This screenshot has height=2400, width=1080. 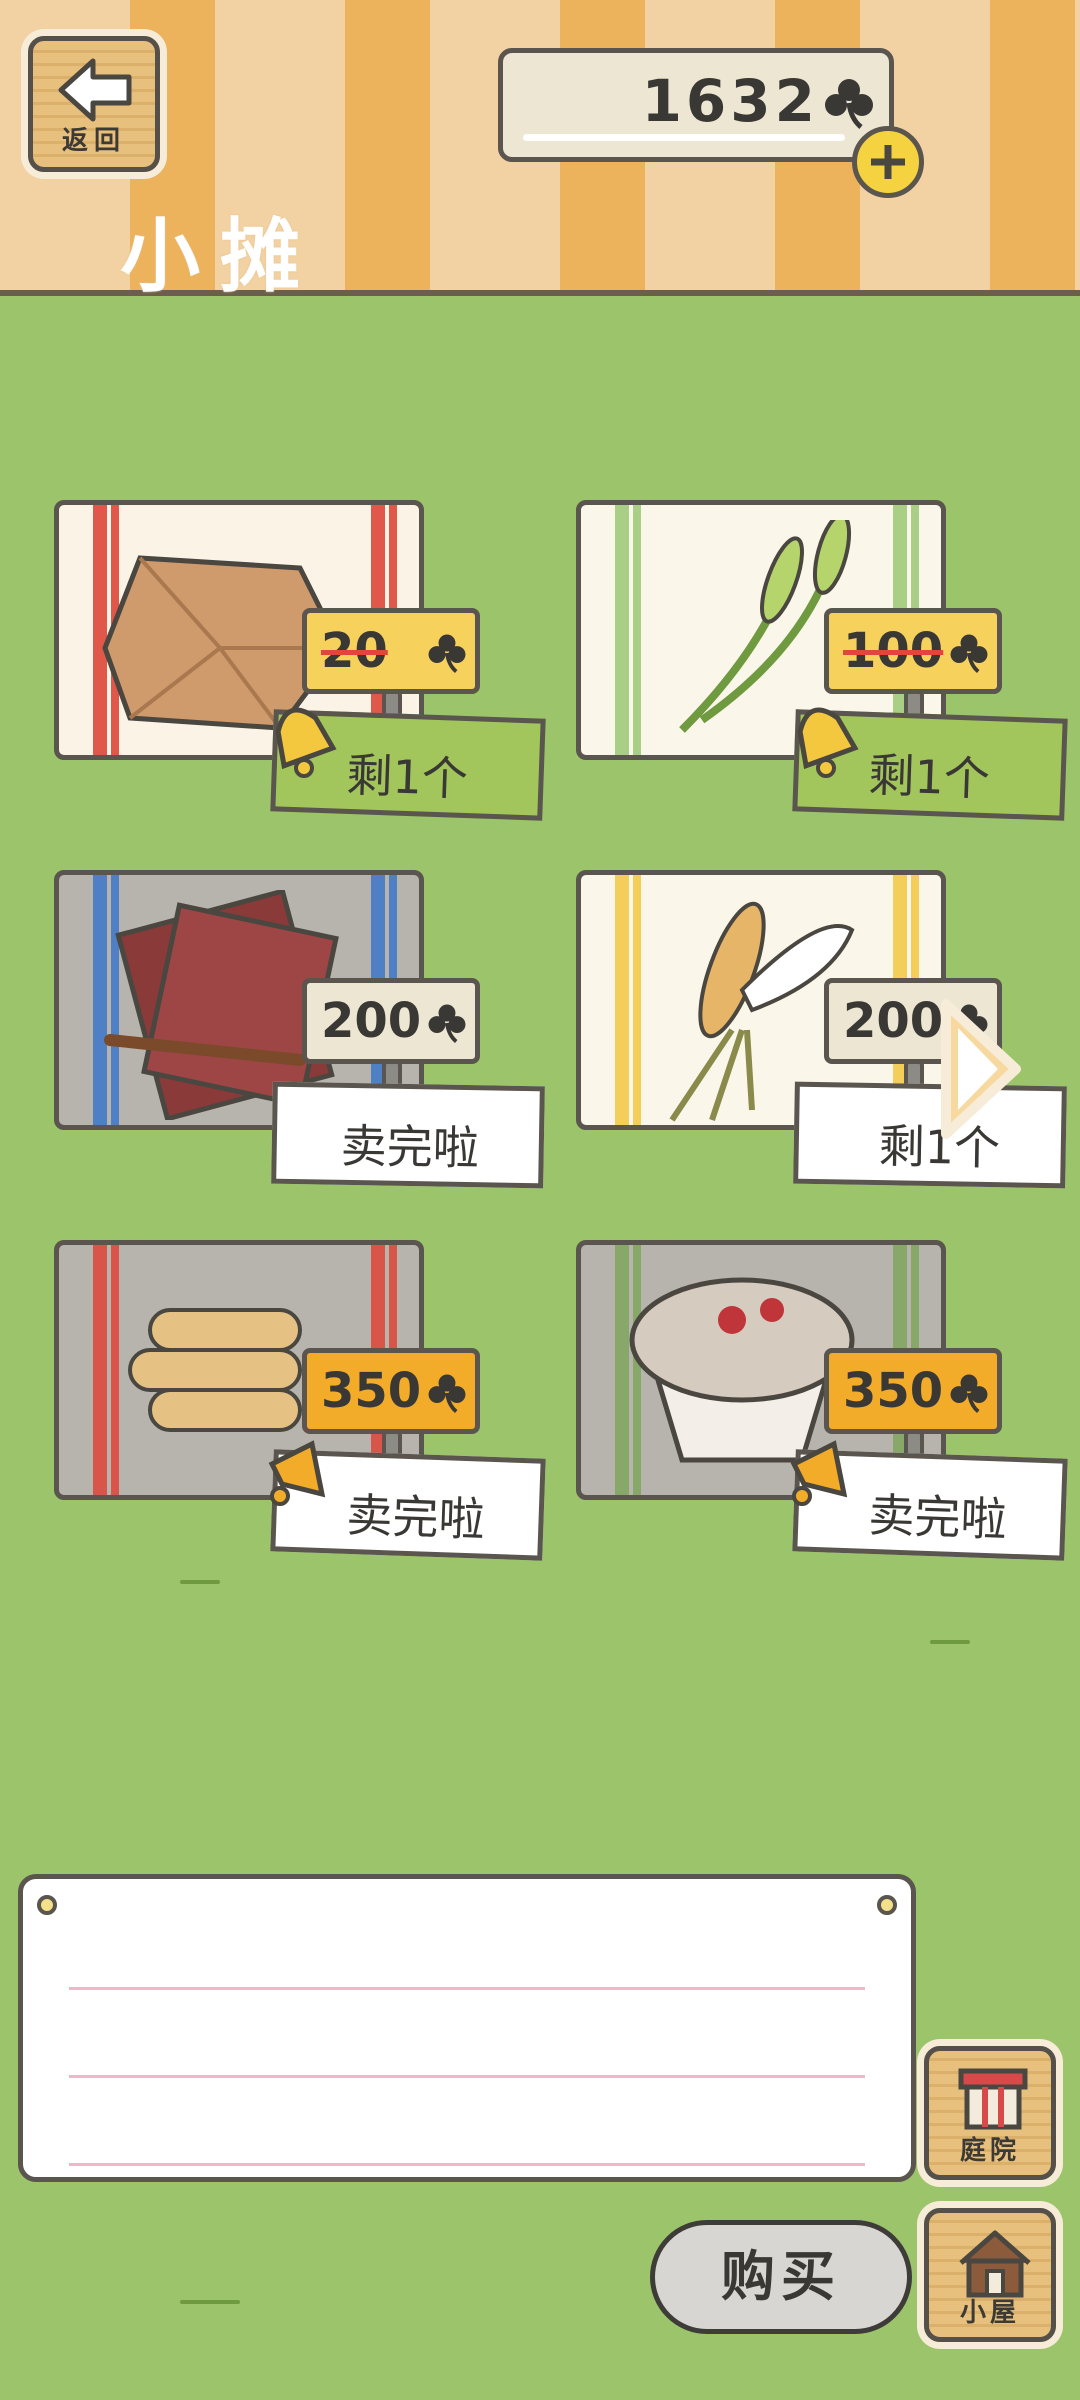 I want to click on add-coins-button, so click(x=888, y=162).